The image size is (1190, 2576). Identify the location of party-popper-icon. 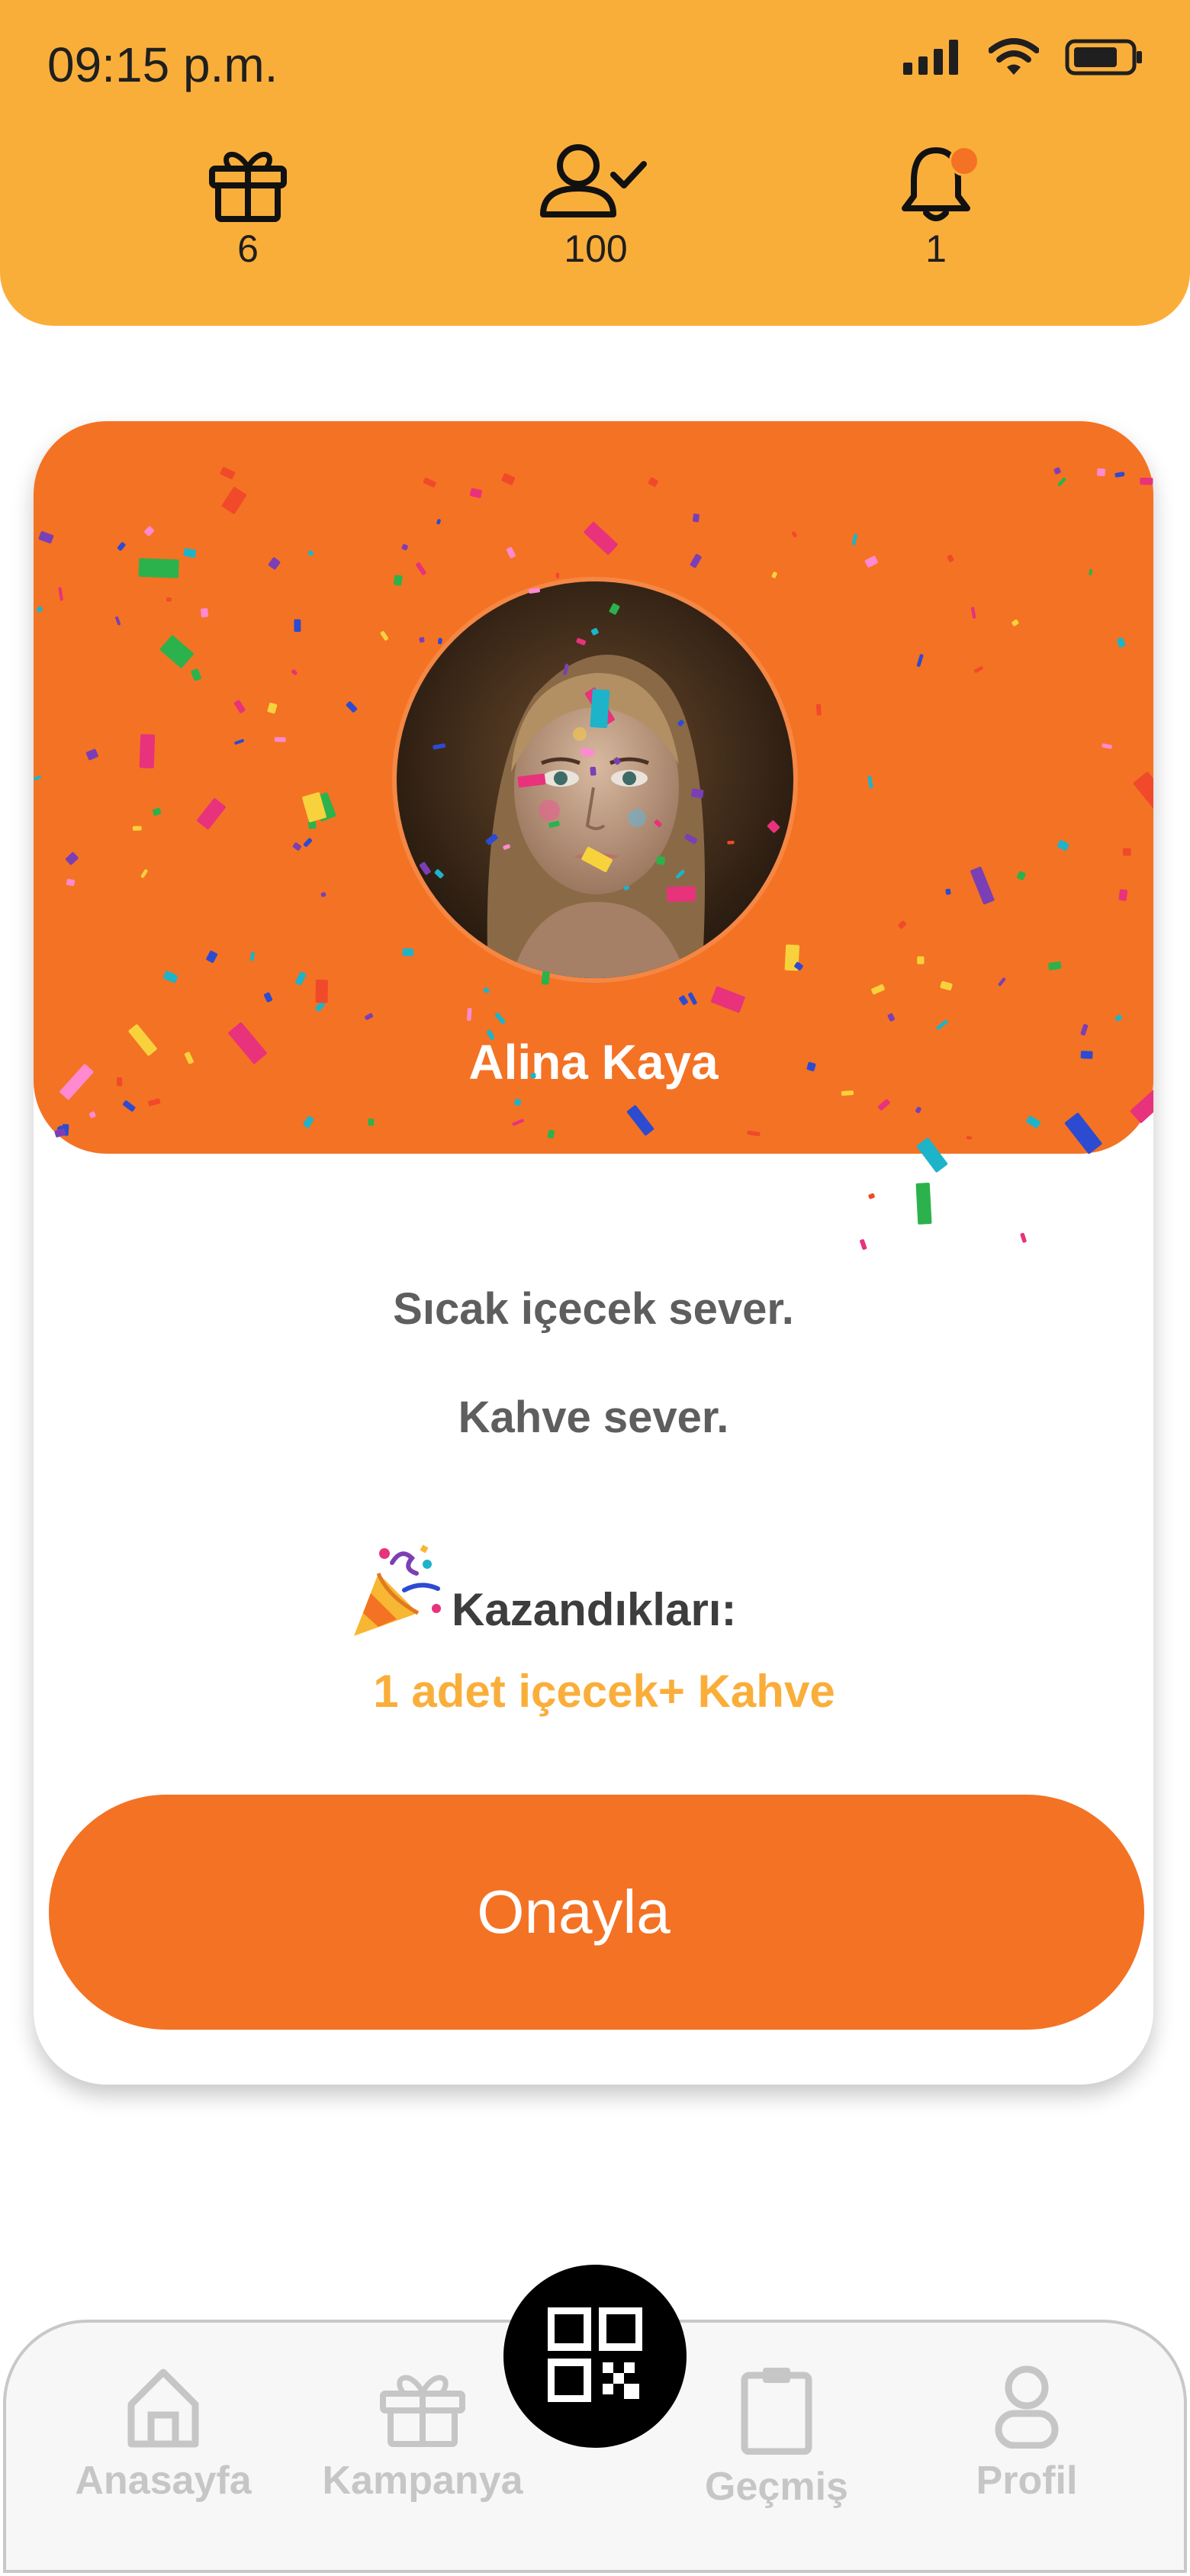
(397, 1594).